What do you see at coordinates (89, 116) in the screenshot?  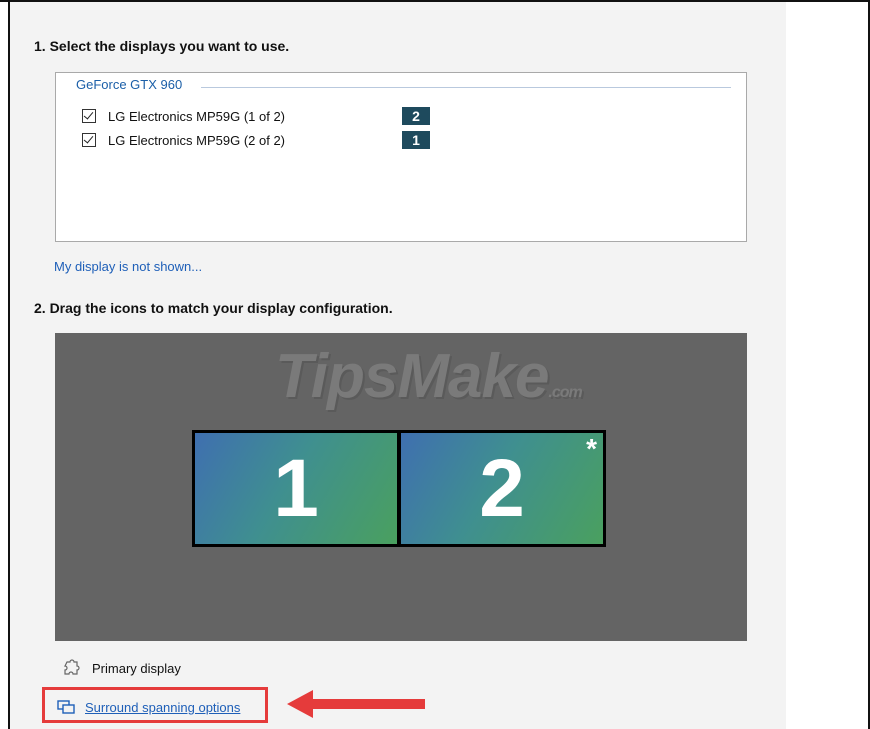 I see `display-1-checkbox` at bounding box center [89, 116].